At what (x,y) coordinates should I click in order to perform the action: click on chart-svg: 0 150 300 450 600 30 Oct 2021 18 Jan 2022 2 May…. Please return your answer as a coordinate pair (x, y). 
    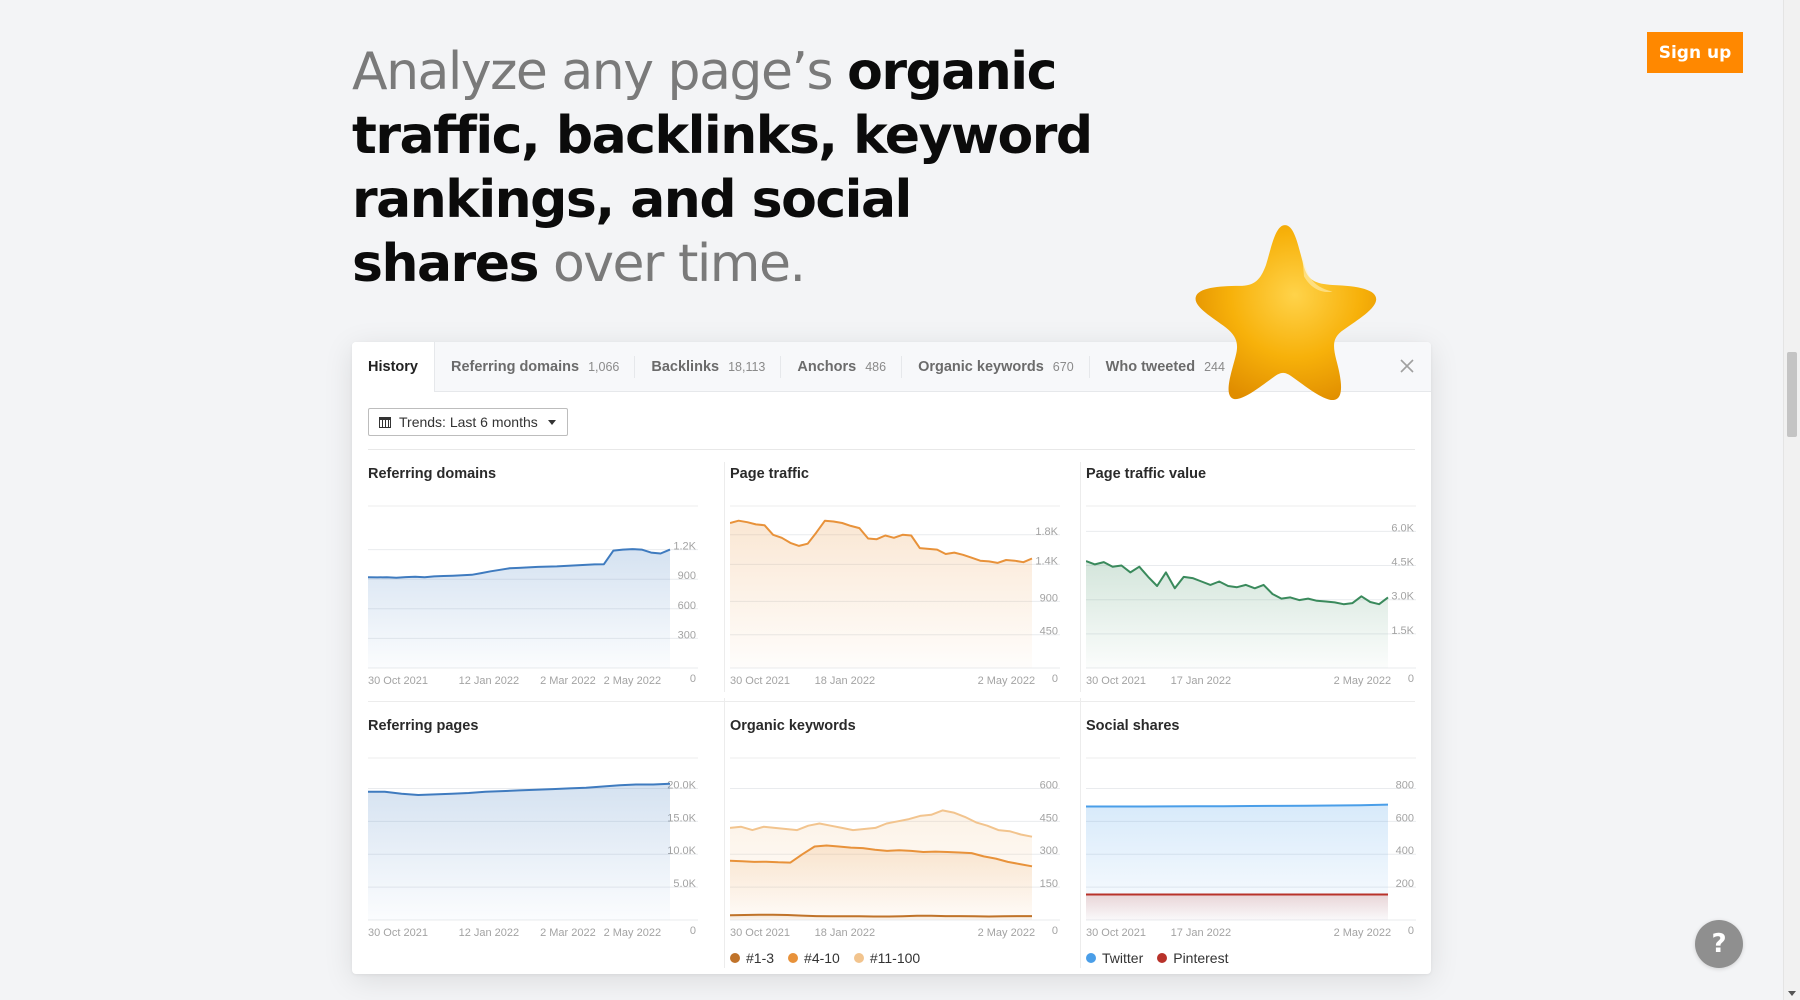
    Looking at the image, I should click on (895, 848).